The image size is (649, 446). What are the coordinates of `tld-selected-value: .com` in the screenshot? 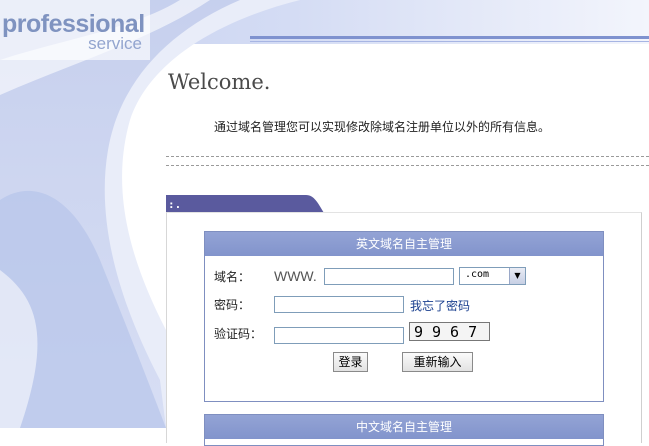 It's located at (477, 274).